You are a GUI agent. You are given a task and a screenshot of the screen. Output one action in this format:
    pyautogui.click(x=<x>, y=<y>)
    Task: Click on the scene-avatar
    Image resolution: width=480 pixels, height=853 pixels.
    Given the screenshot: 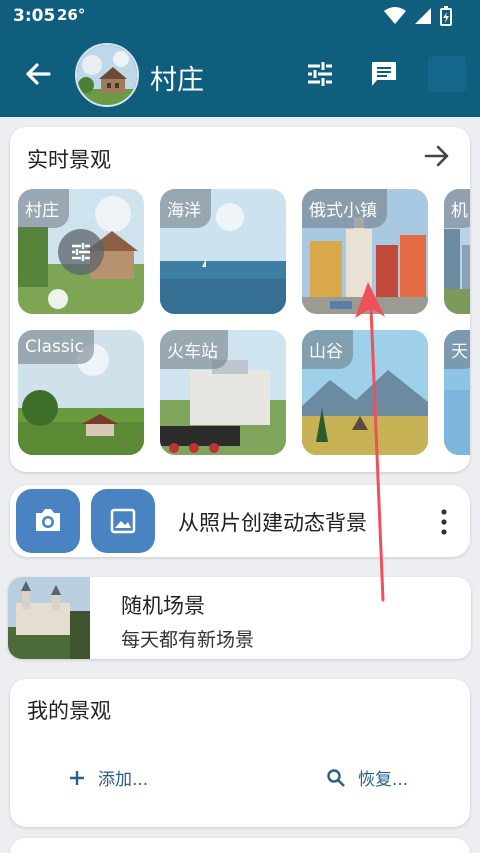 What is the action you would take?
    pyautogui.click(x=107, y=75)
    